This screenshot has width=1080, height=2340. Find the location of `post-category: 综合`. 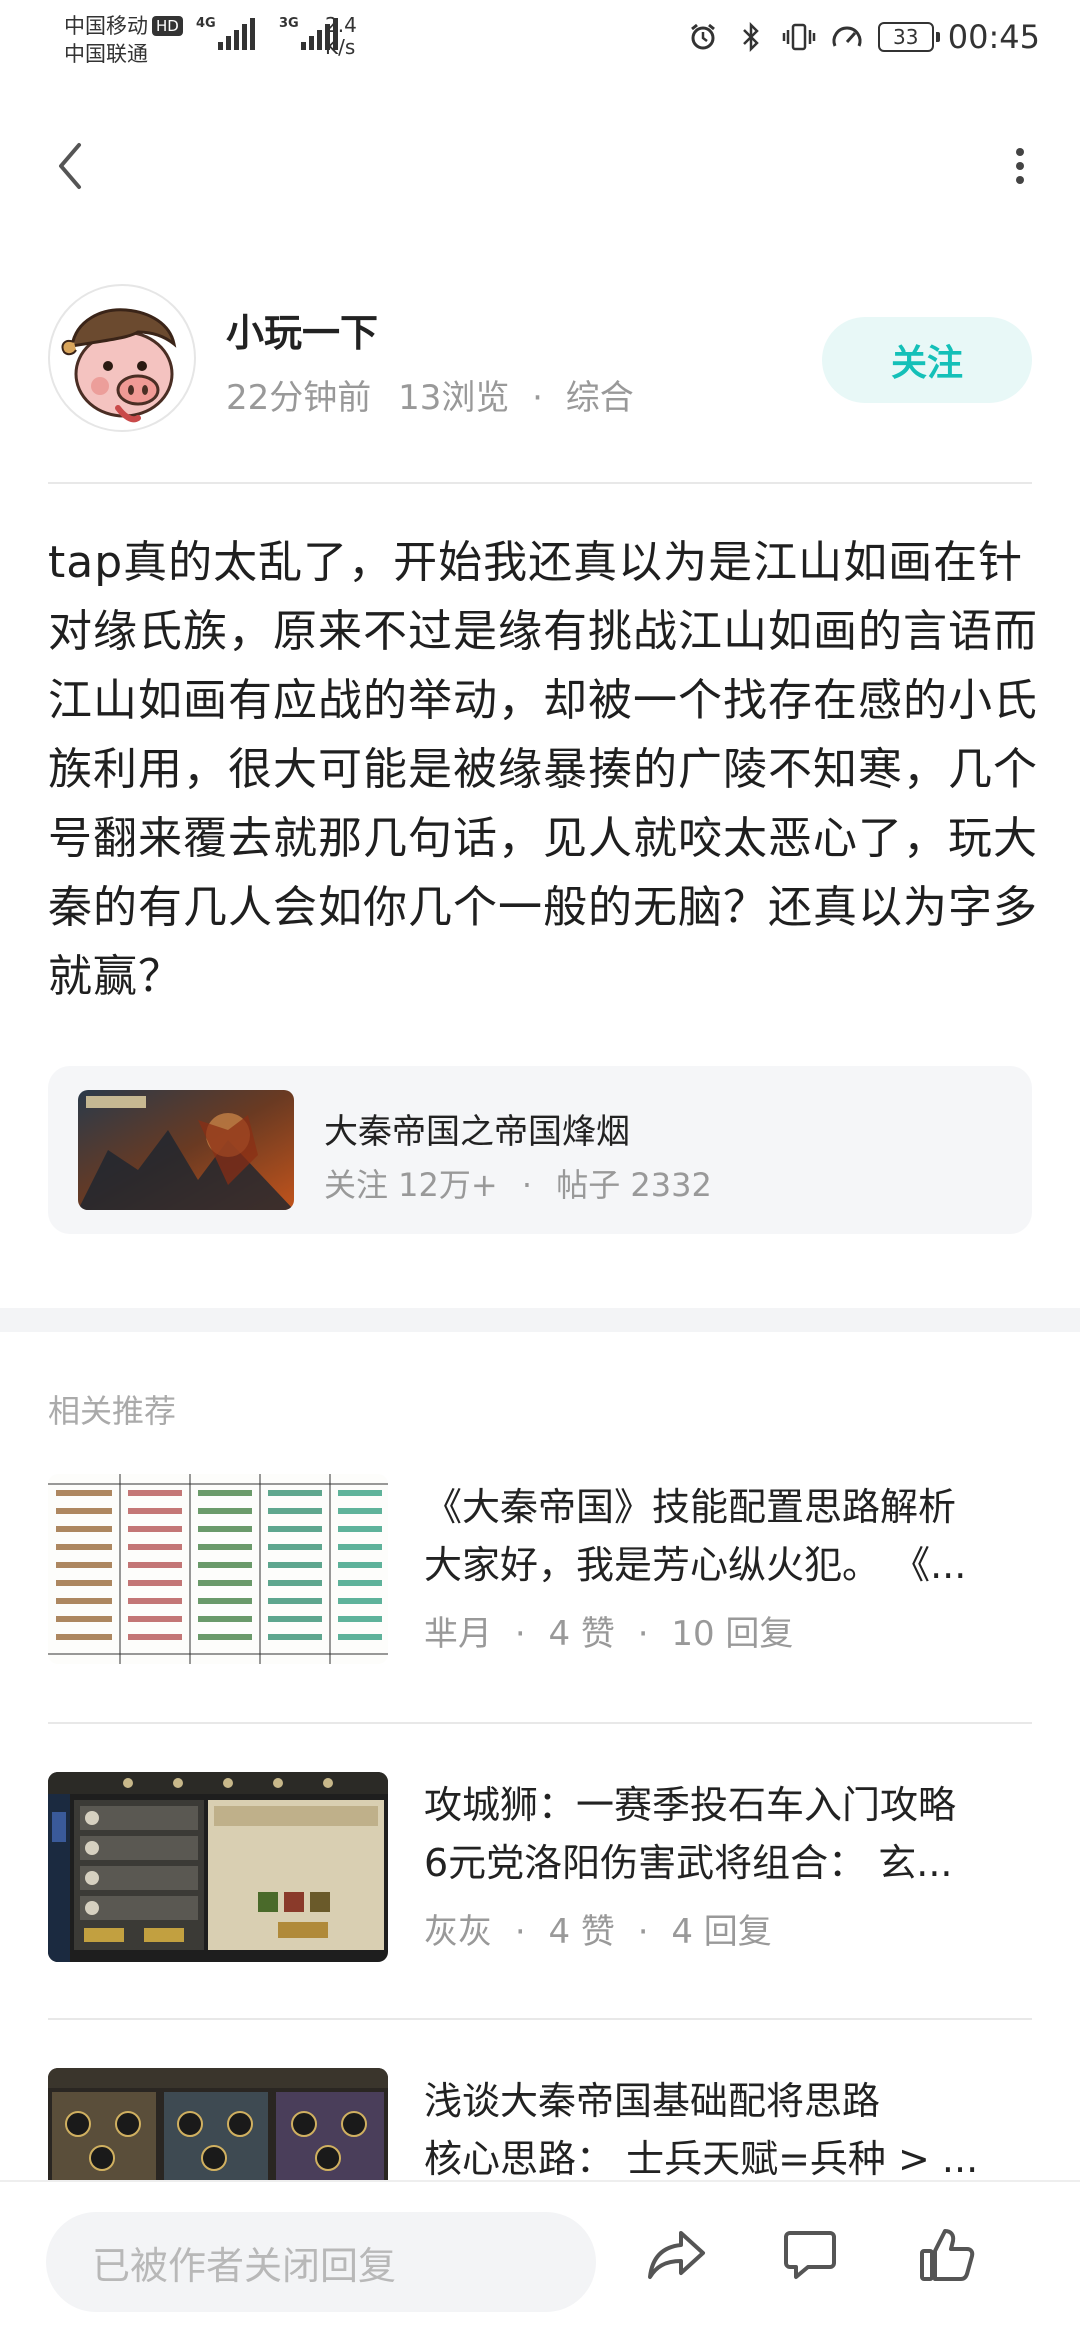

post-category: 综合 is located at coordinates (599, 398).